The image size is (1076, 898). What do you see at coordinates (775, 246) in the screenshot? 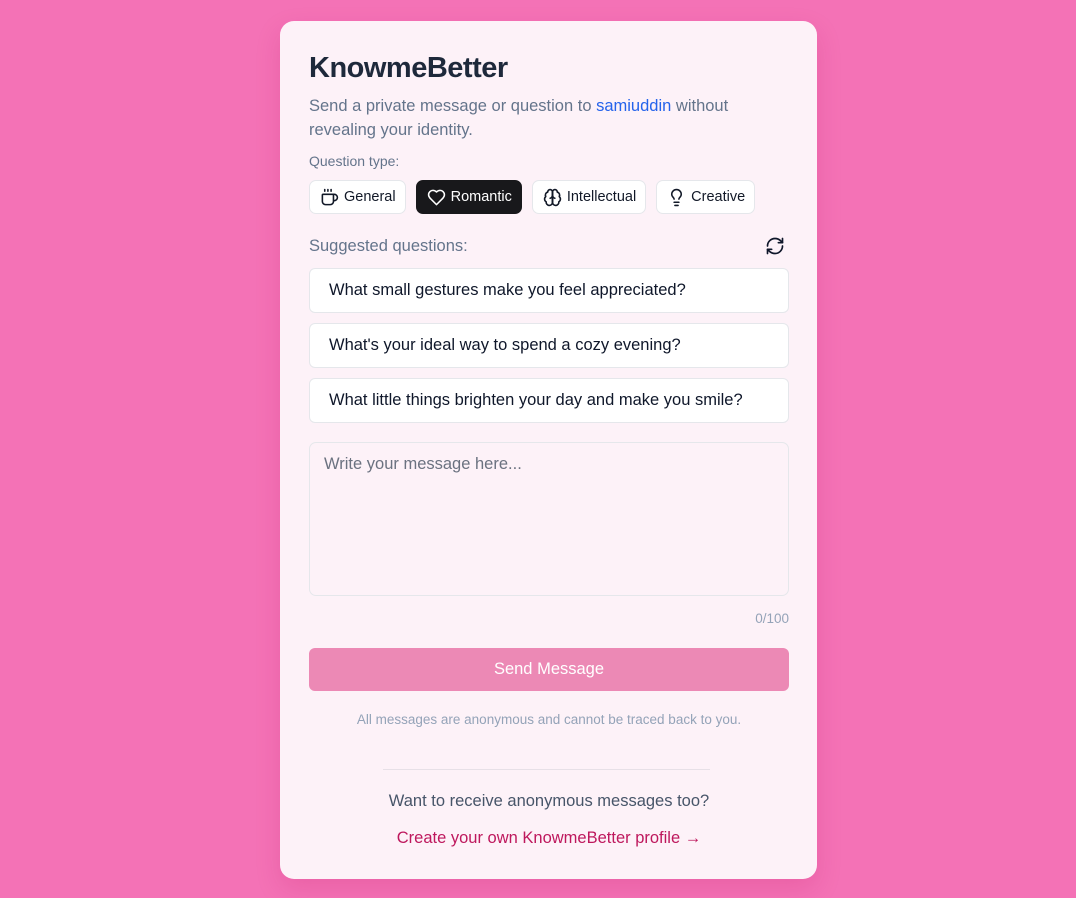
I see `refresh-icon` at bounding box center [775, 246].